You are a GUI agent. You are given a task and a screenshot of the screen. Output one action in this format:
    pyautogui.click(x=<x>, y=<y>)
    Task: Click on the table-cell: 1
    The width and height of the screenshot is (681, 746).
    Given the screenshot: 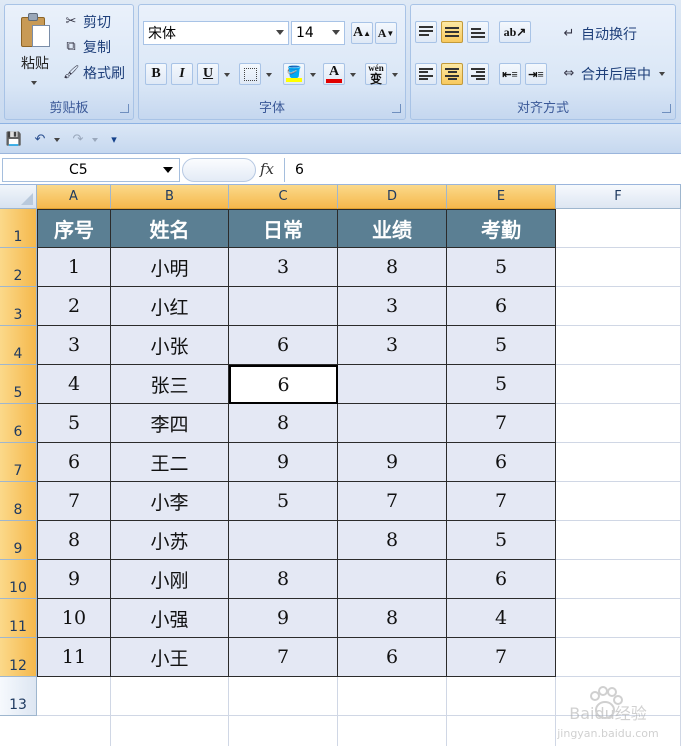 What is the action you would take?
    pyautogui.click(x=74, y=267)
    